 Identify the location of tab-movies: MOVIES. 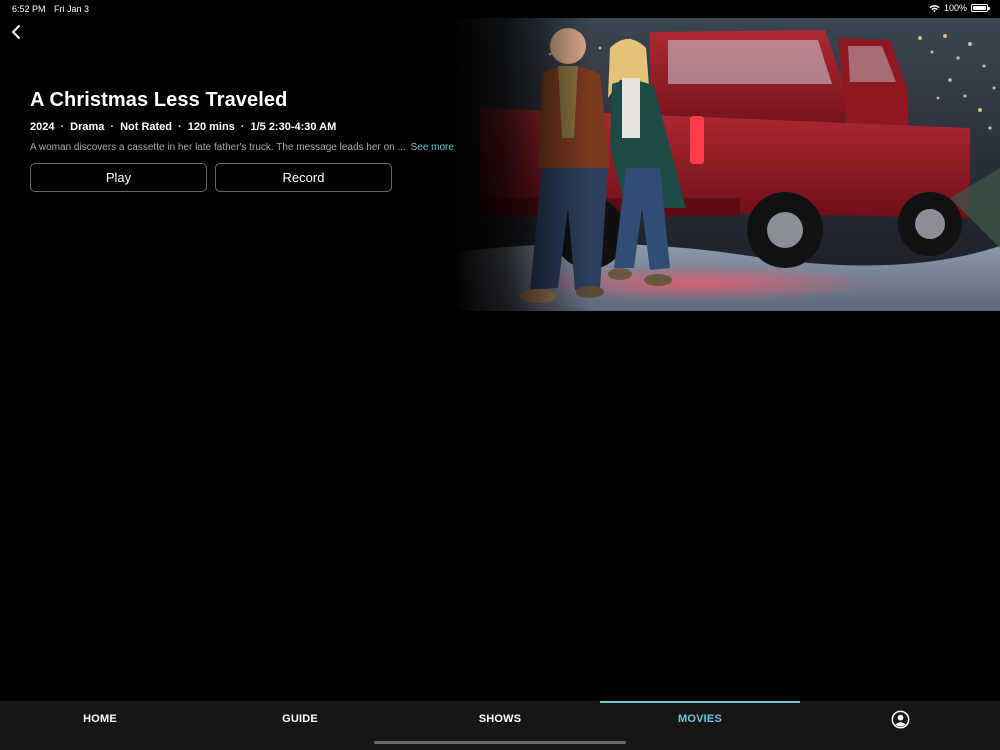
(700, 719).